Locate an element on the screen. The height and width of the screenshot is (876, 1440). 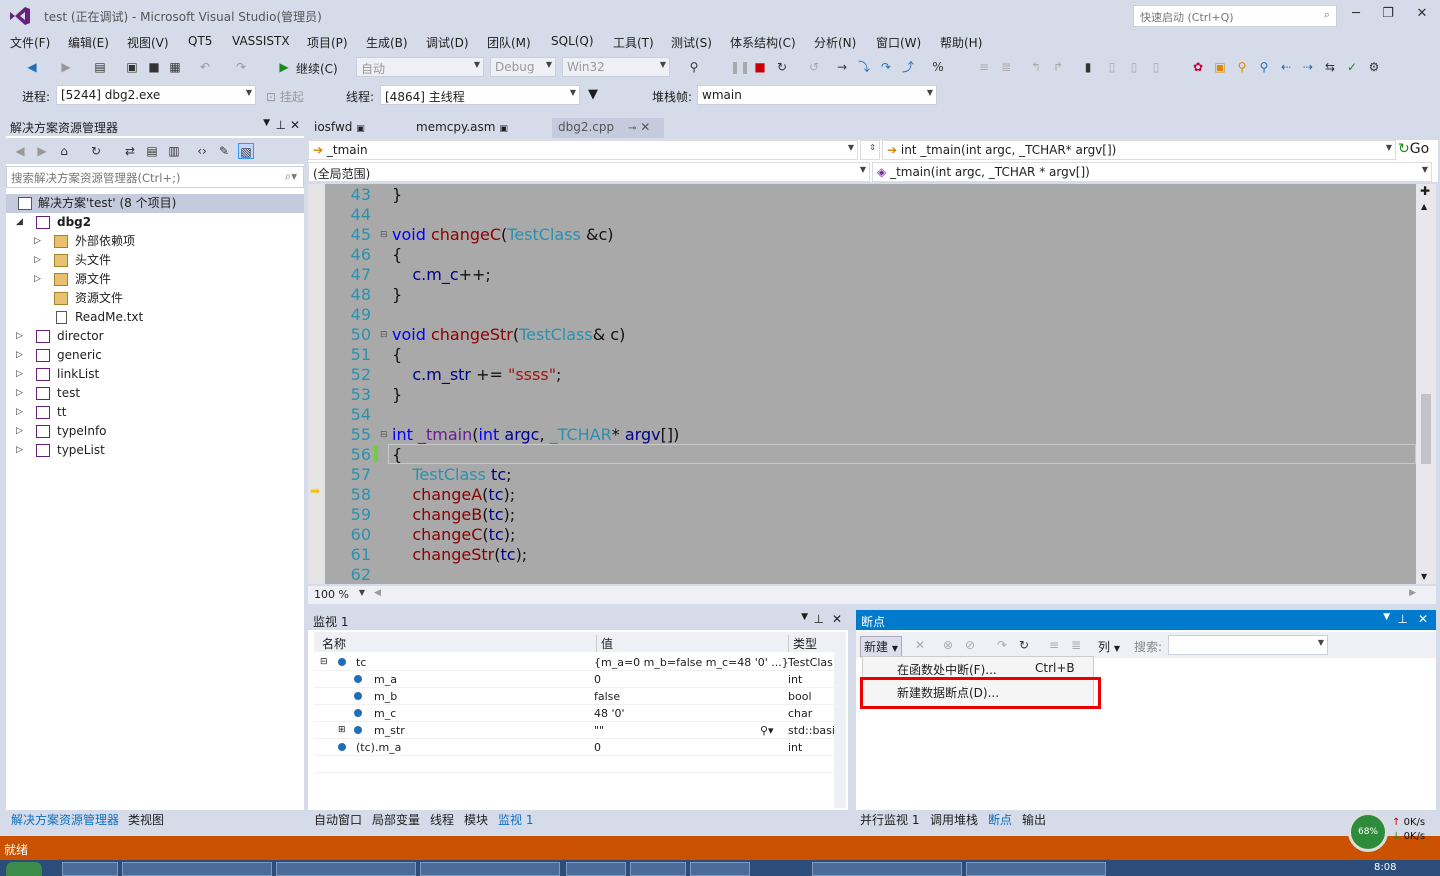
solution-search-input: 搜索解决方案资源管理器(Ctrl+;) ⌕▾ is located at coordinates (155, 177).